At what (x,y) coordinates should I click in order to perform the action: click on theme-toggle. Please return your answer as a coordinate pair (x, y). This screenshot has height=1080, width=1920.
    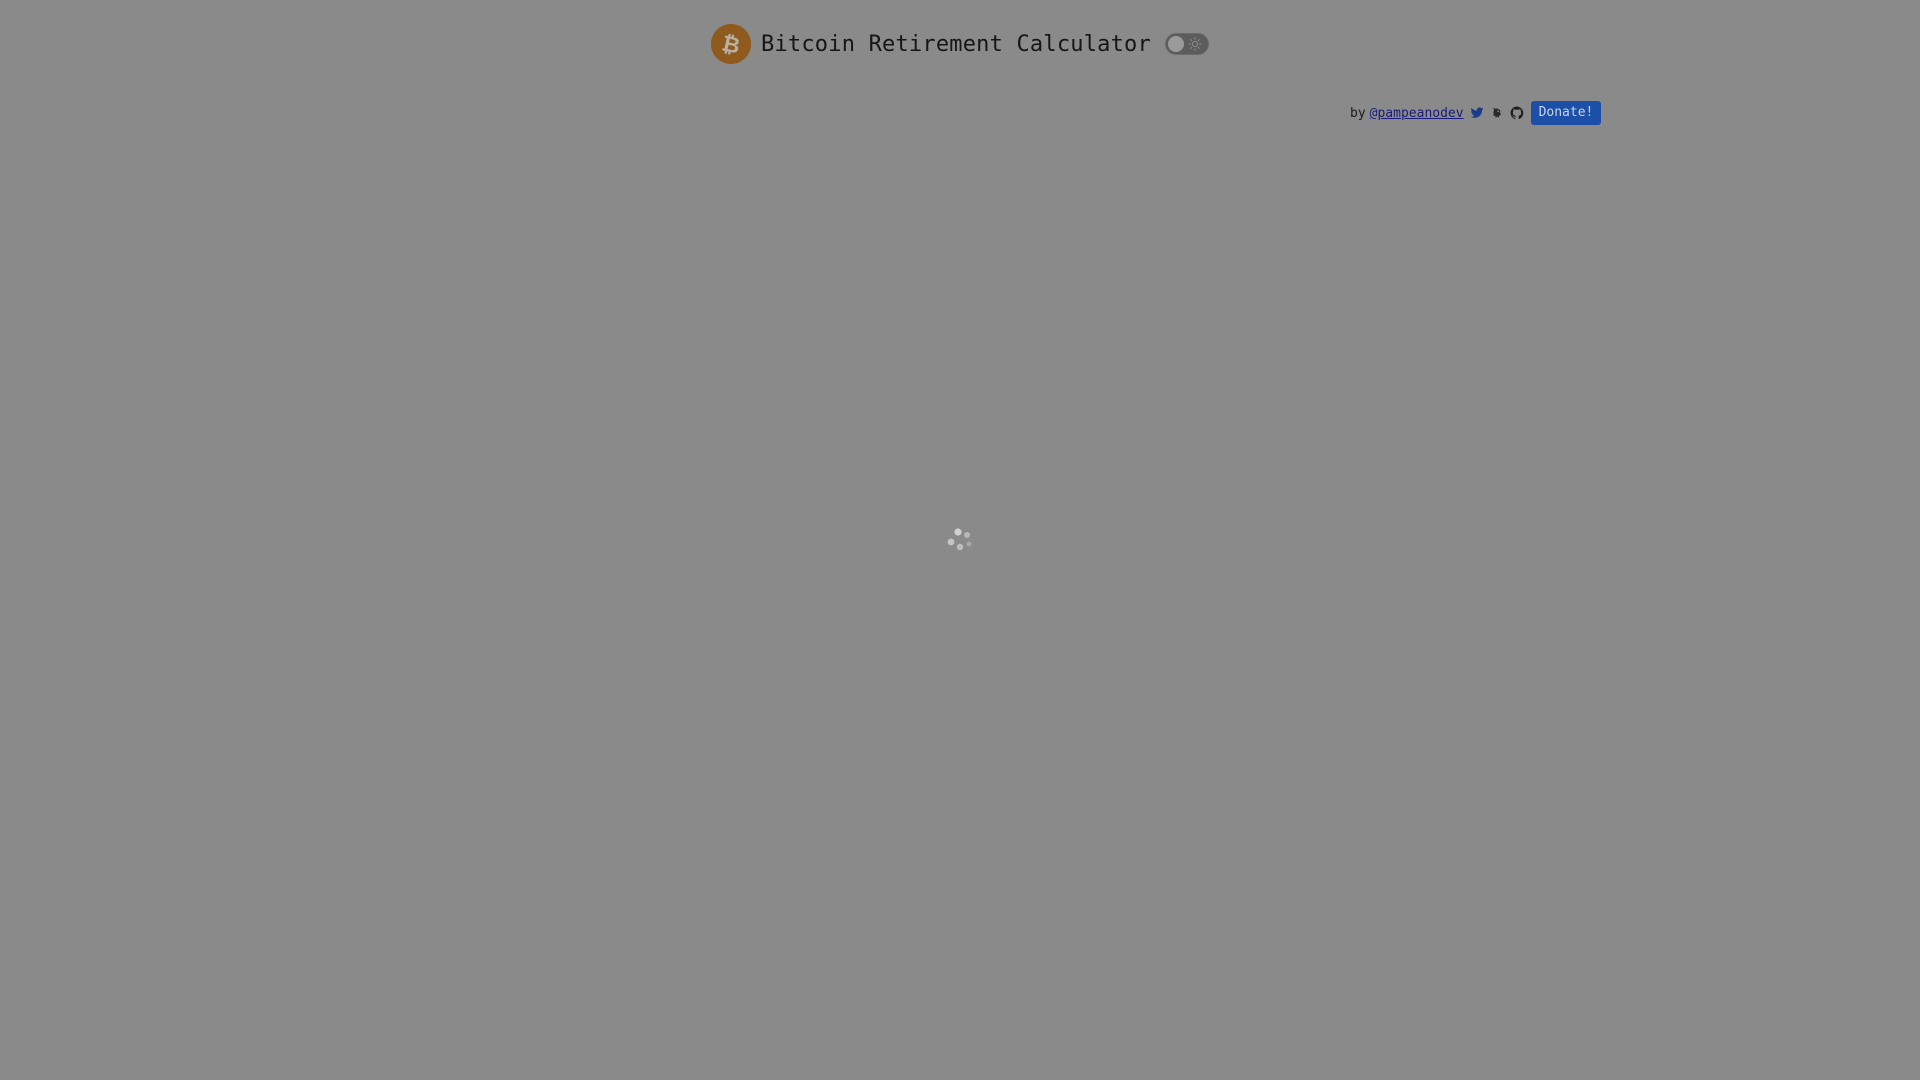
    Looking at the image, I should click on (1186, 44).